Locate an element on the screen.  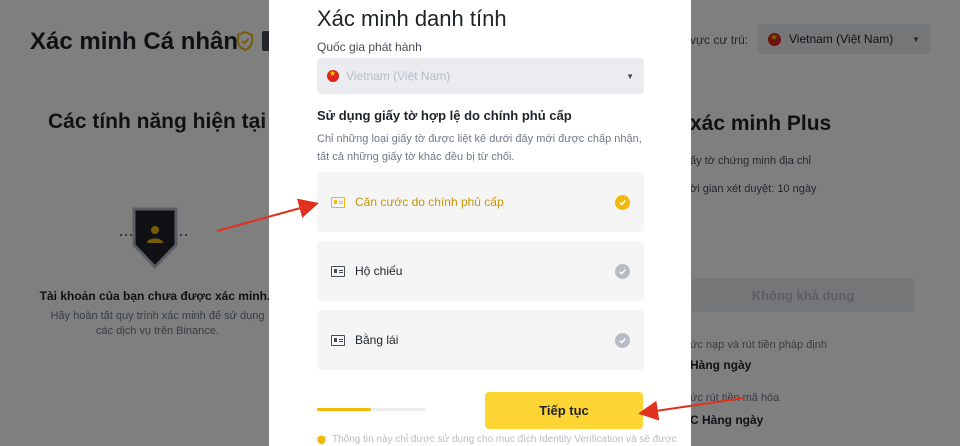
step-progress-bar is located at coordinates (371, 409).